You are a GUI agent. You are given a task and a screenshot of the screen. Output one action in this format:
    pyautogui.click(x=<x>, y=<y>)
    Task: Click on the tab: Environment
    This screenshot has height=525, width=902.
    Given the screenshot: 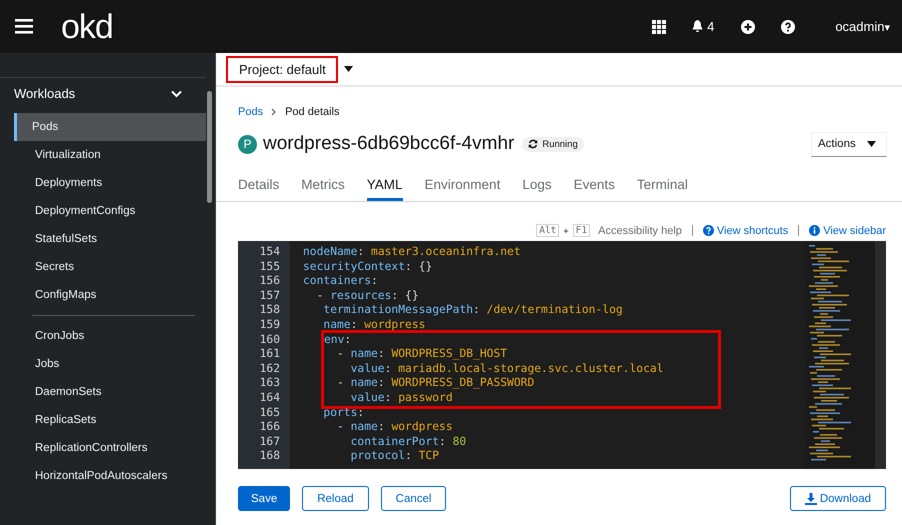 What is the action you would take?
    pyautogui.click(x=462, y=186)
    